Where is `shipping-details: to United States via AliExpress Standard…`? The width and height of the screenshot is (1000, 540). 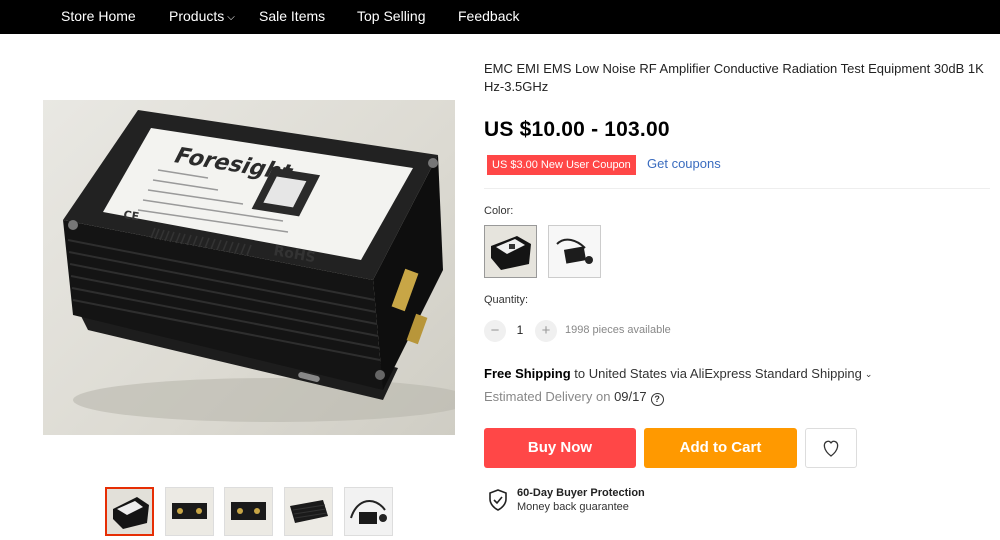
shipping-details: to United States via AliExpress Standard… is located at coordinates (716, 373).